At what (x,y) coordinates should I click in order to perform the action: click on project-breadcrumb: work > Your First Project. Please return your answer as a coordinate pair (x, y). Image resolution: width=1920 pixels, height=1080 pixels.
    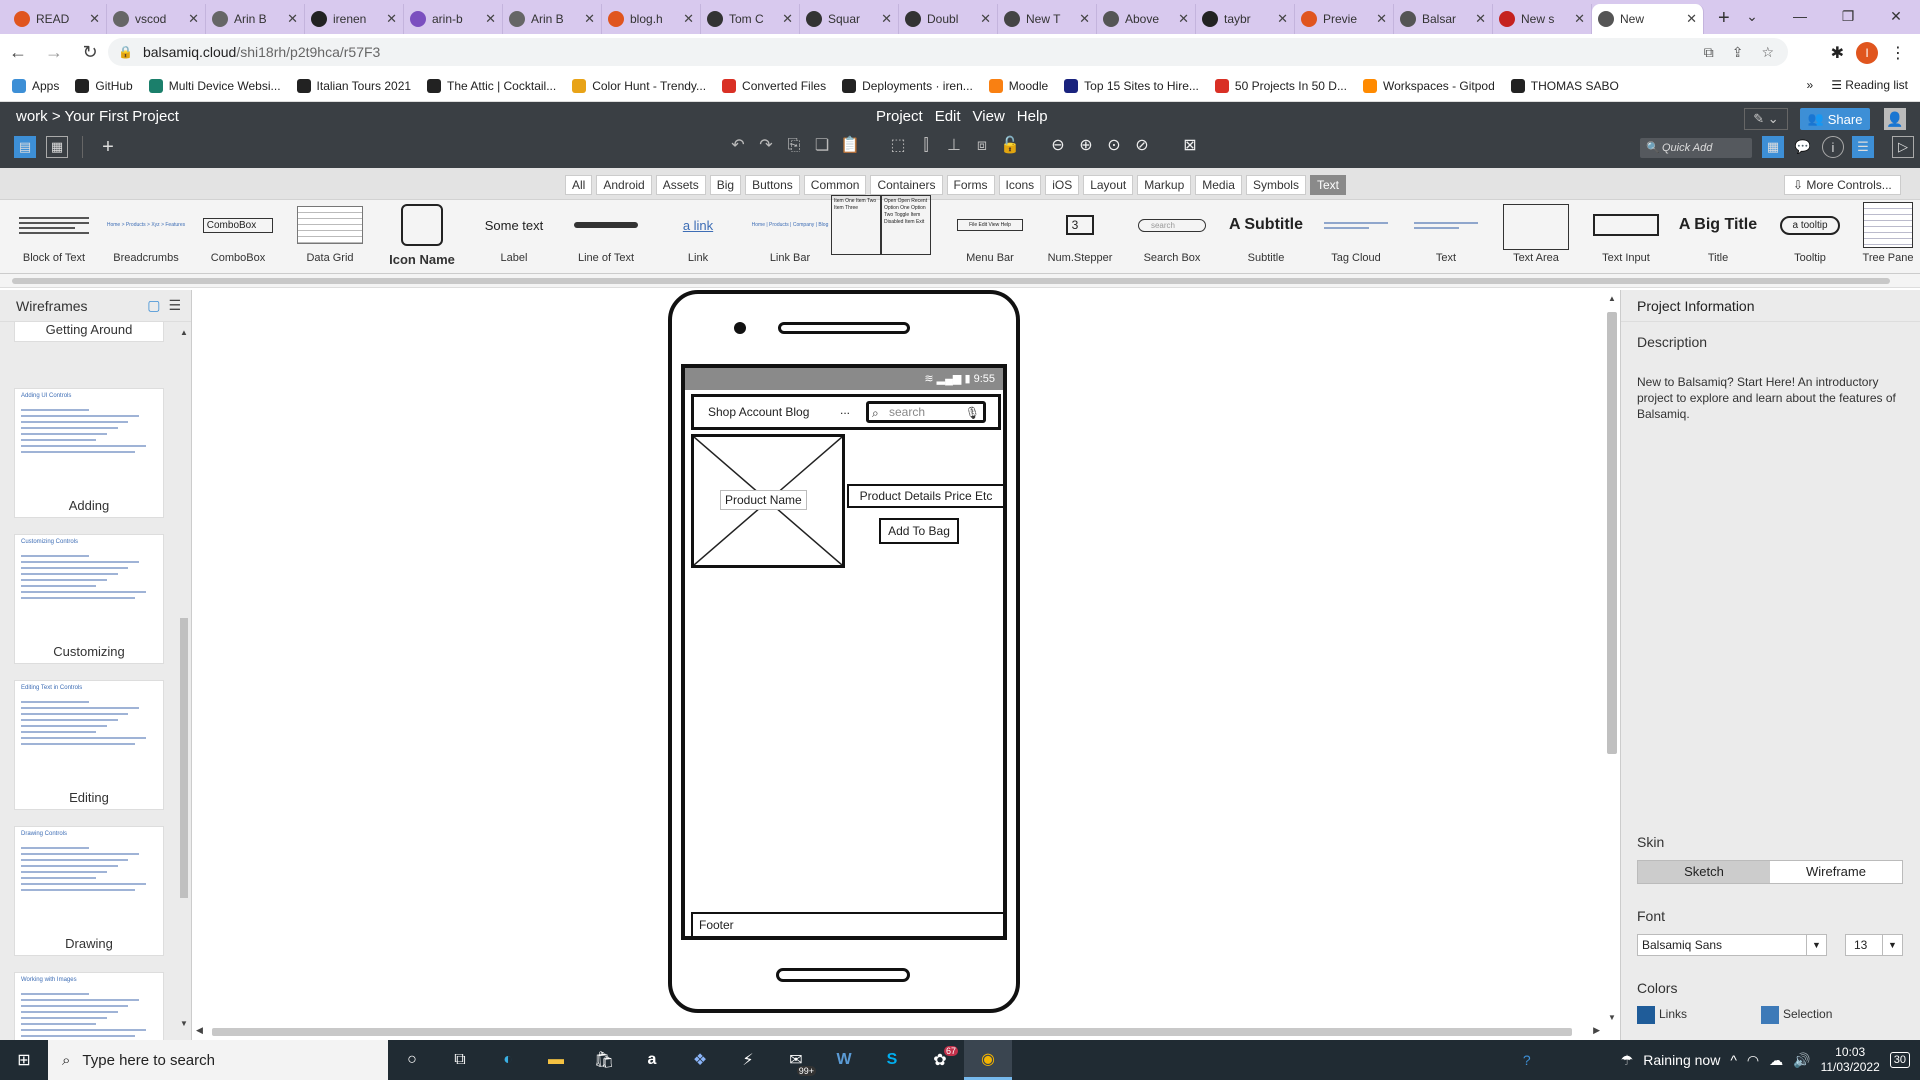
    Looking at the image, I should click on (97, 116).